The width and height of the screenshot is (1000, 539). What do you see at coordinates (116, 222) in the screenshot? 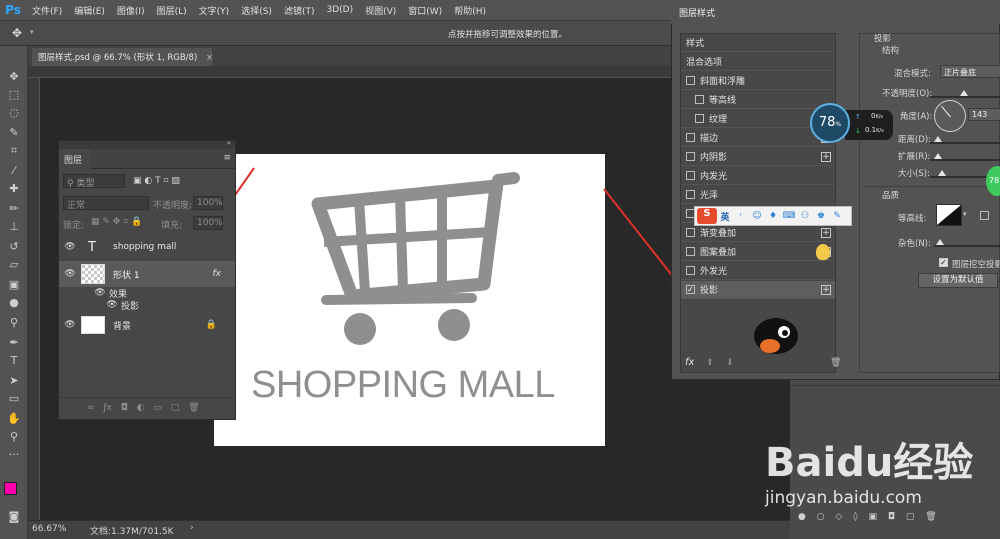
I see `lock-icons: ▦ ✎ ✥ ⌗ 🔒` at bounding box center [116, 222].